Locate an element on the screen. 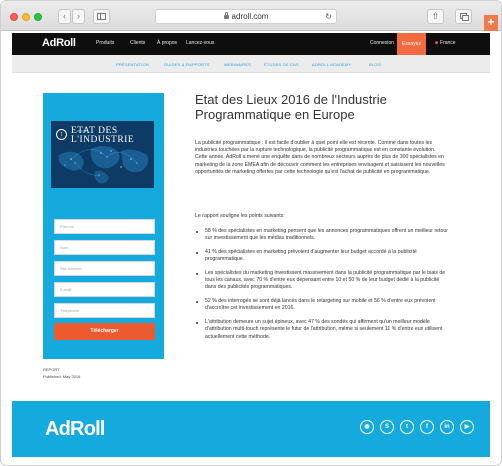 Image resolution: width=502 pixels, height=466 pixels. browser-toolbar: ‹ › adroll.com ↻ ⇧ + is located at coordinates (251, 16).